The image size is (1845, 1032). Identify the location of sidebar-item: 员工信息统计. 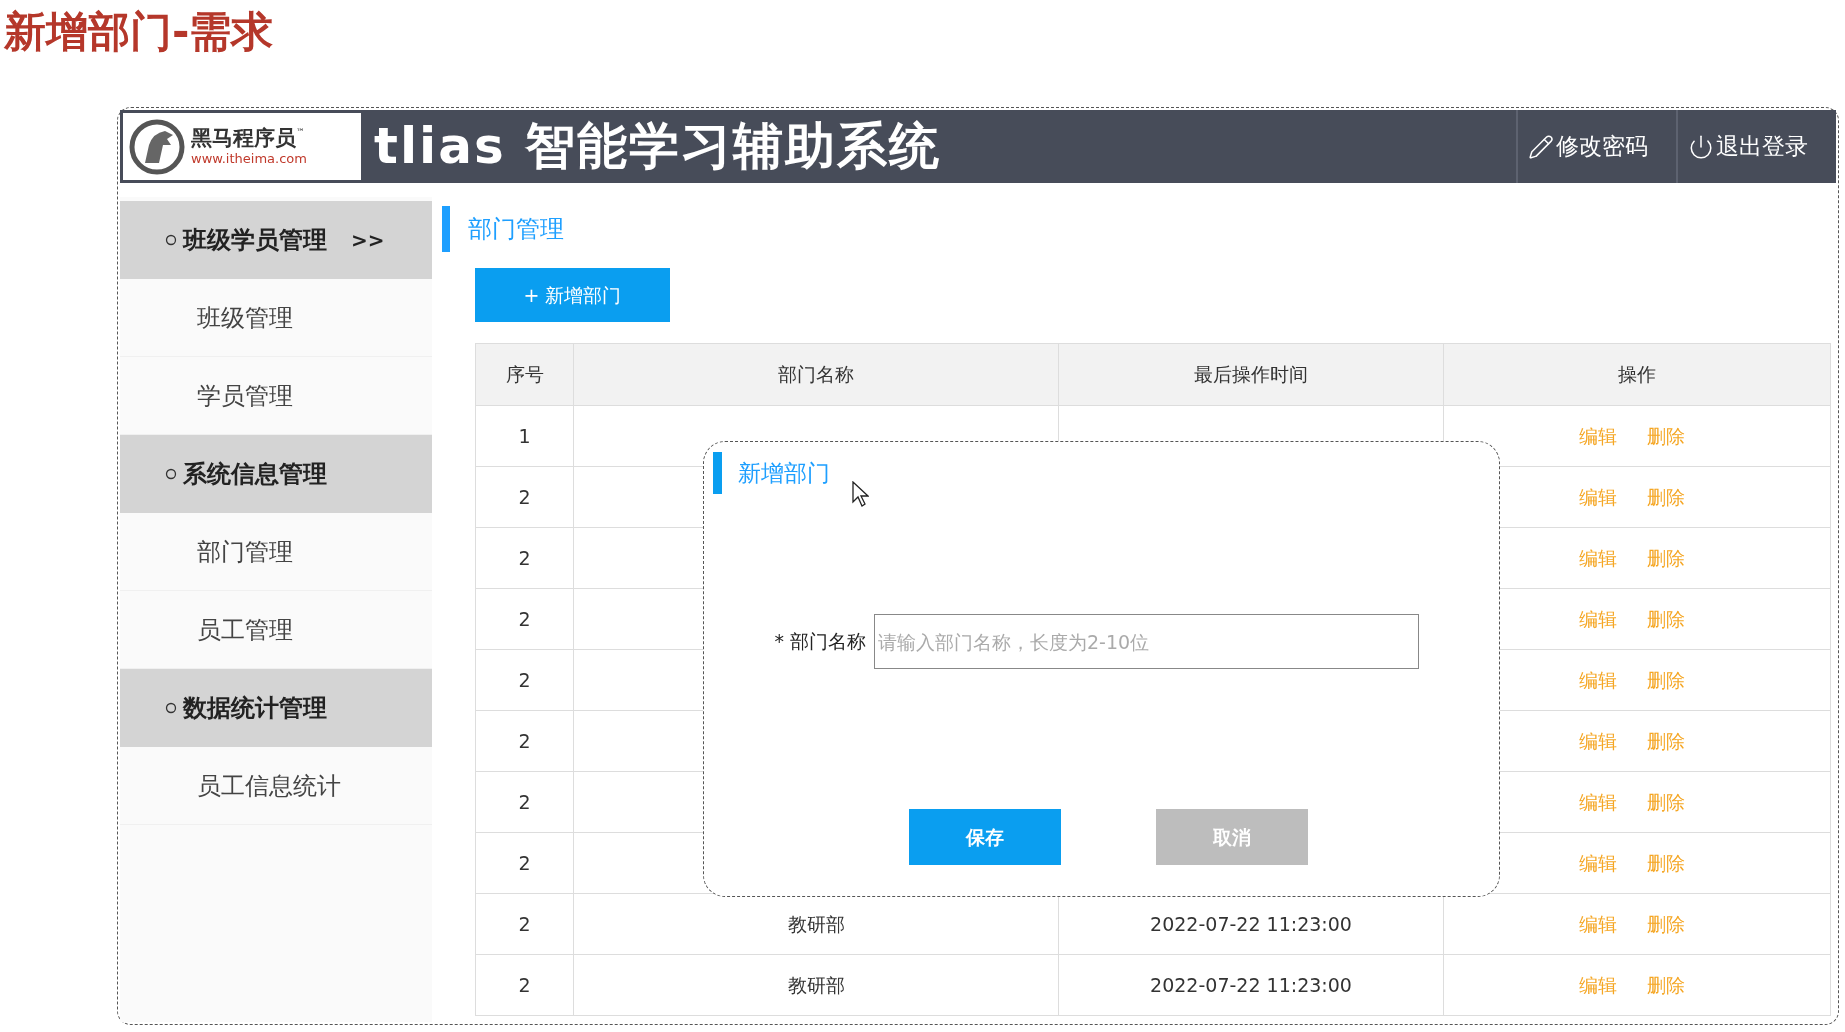
(276, 786).